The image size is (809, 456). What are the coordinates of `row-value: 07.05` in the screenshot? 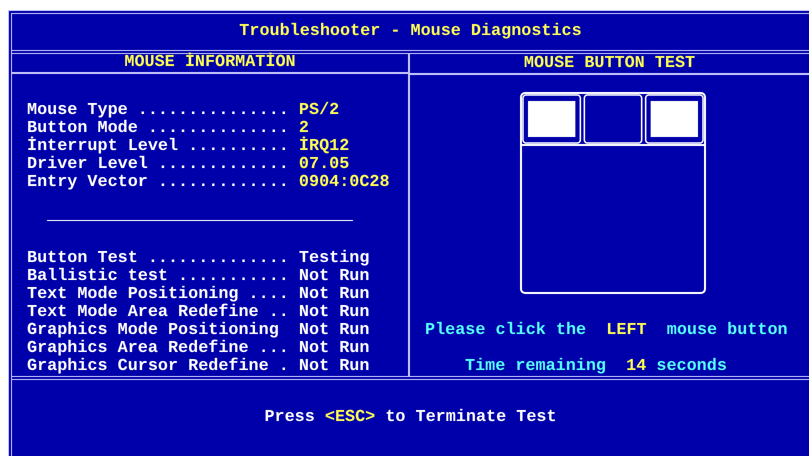 It's located at (324, 164).